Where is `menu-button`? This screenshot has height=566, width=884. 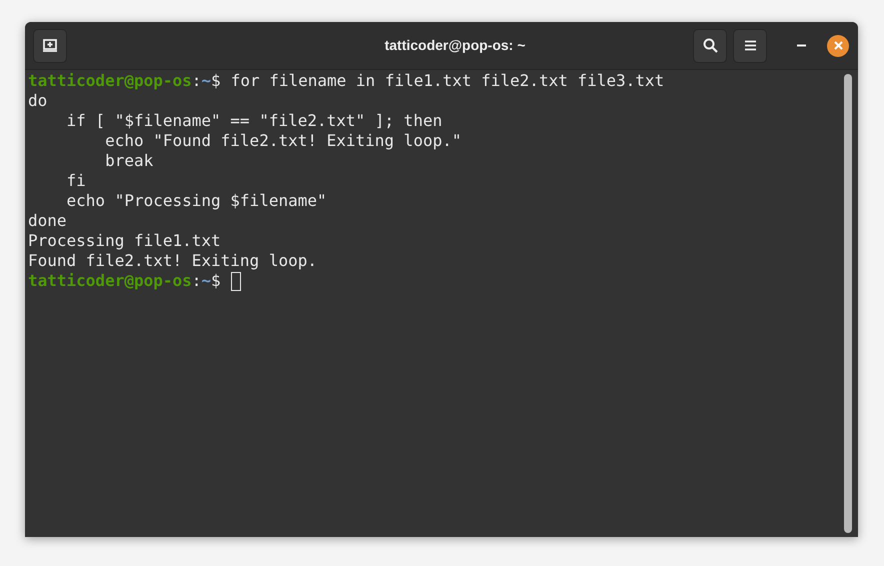 menu-button is located at coordinates (750, 45).